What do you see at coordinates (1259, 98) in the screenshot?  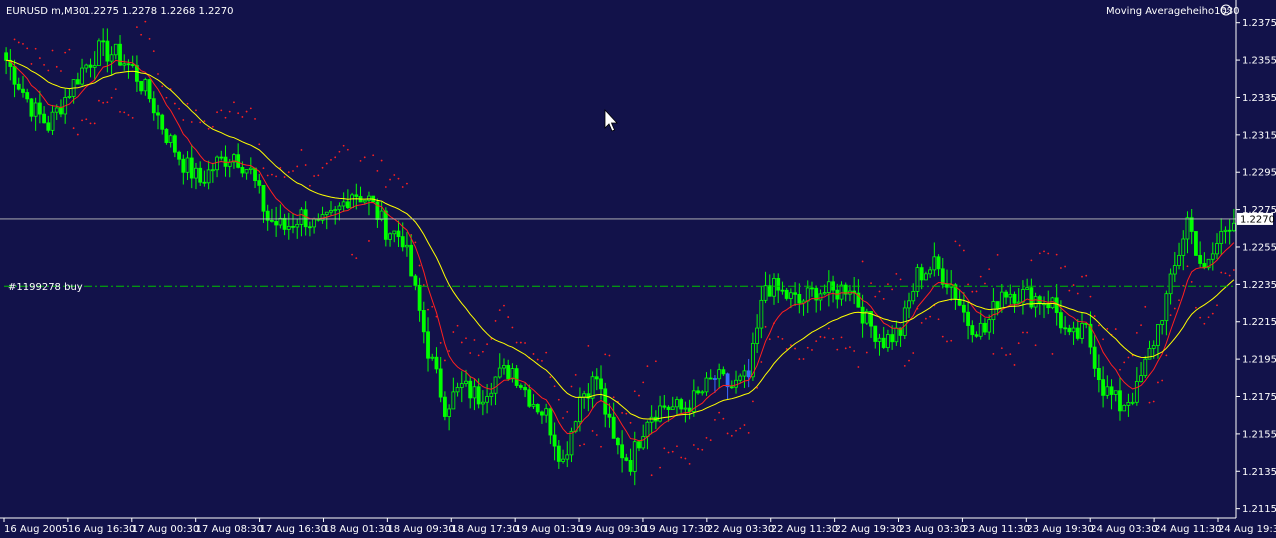 I see `y-tick-label: 1.2335` at bounding box center [1259, 98].